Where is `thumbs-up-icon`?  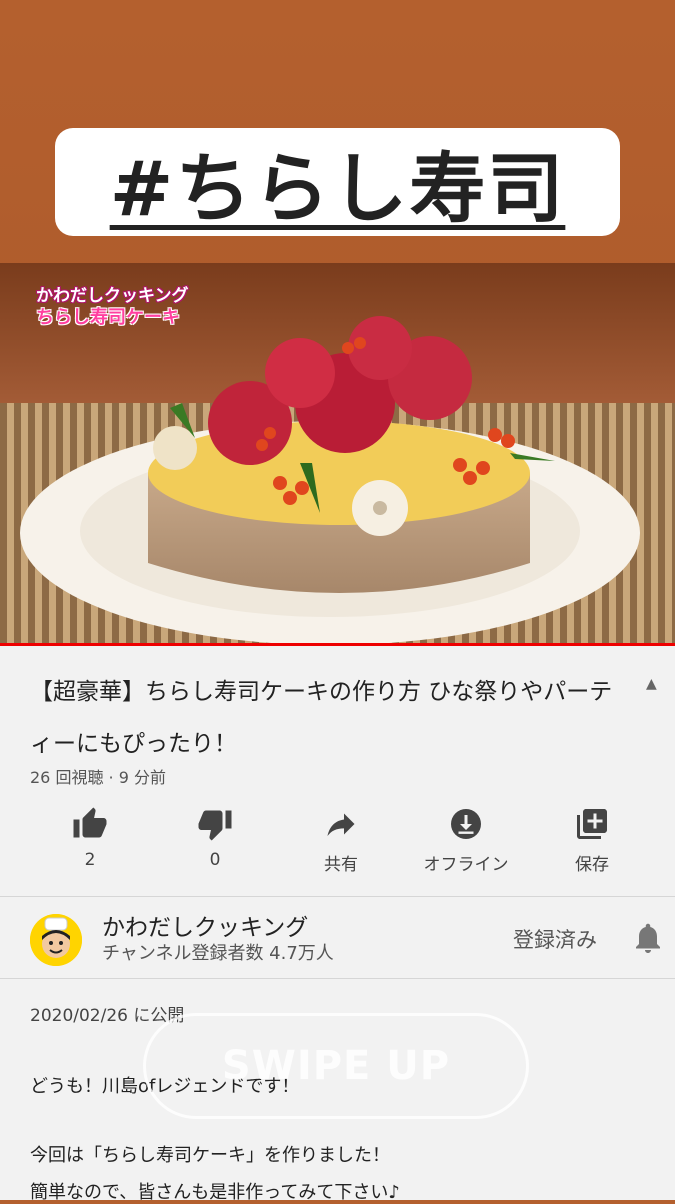
thumbs-up-icon is located at coordinates (90, 822).